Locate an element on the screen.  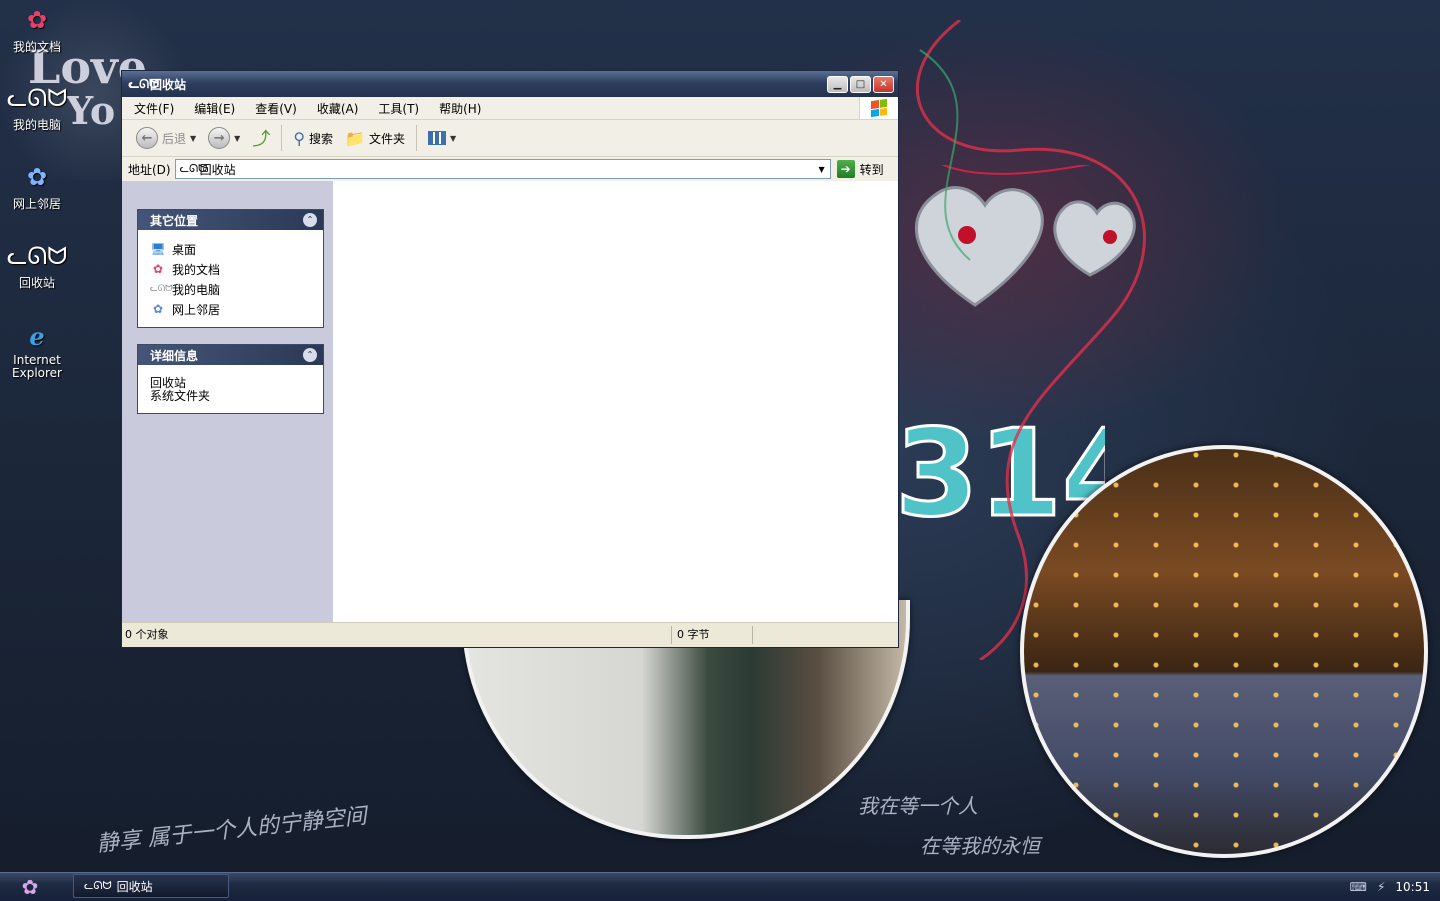
place-label: 网上邻居 is located at coordinates (196, 309).